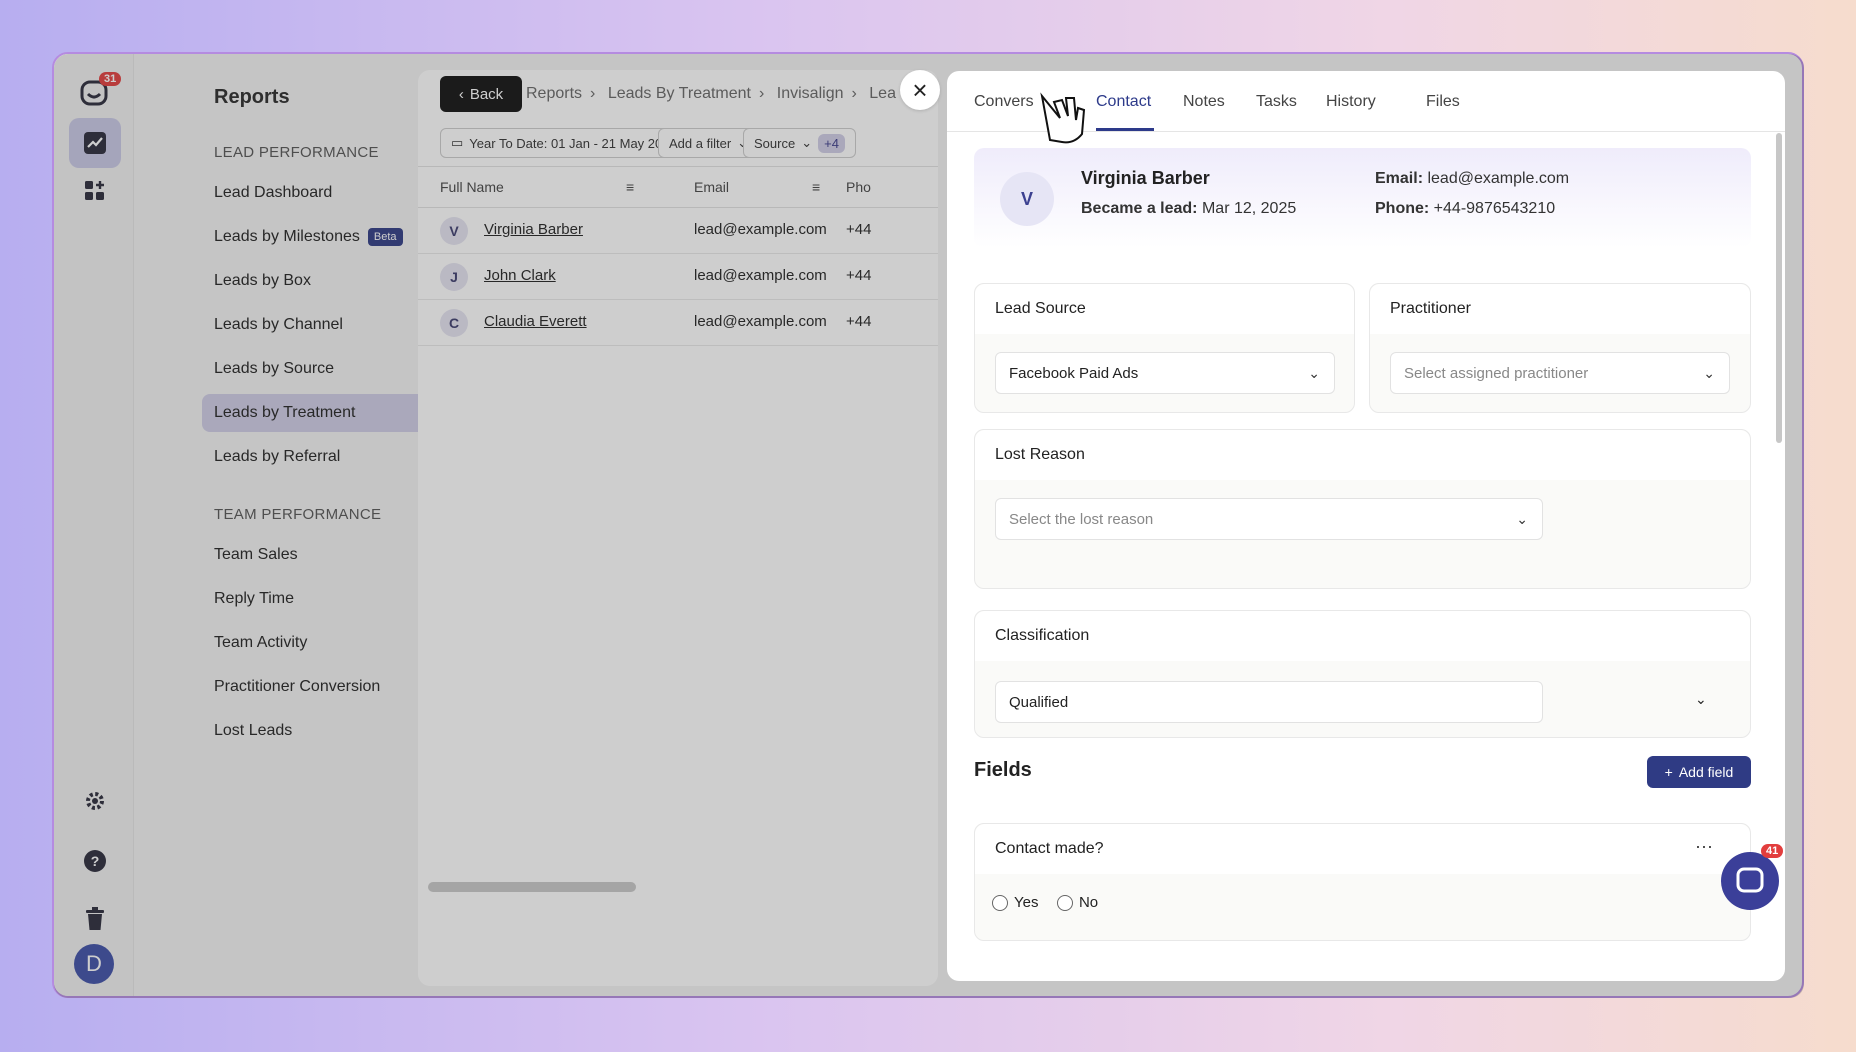 The height and width of the screenshot is (1052, 1856). What do you see at coordinates (533, 229) in the screenshot?
I see `lead-name-link: Virginia Barber` at bounding box center [533, 229].